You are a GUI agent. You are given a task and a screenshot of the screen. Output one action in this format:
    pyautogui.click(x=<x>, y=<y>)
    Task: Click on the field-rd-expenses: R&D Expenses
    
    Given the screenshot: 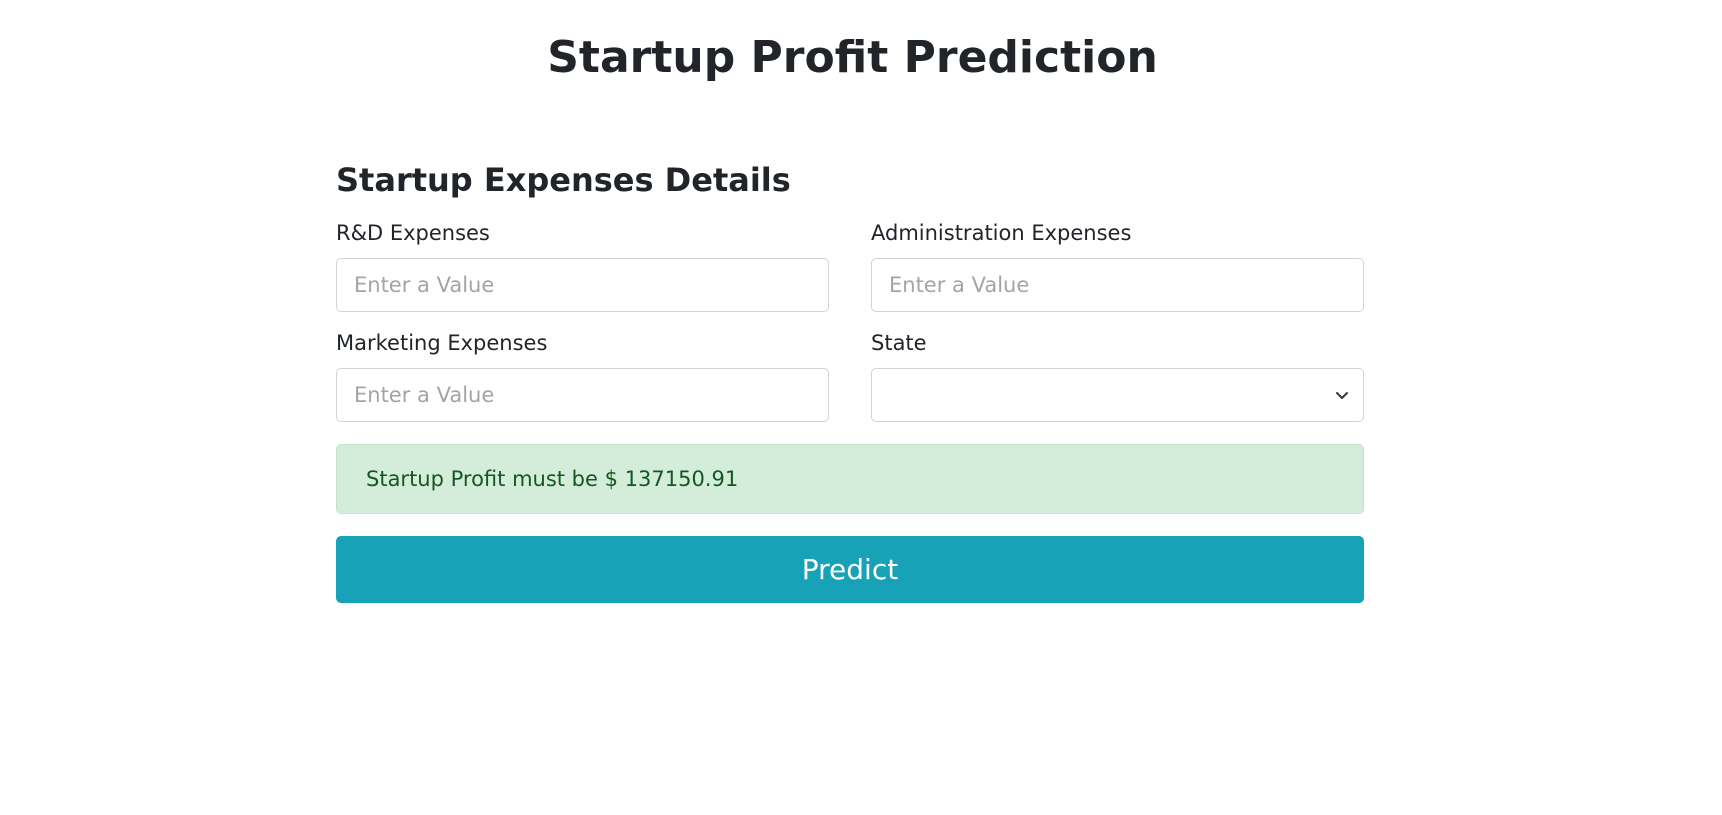 What is the action you would take?
    pyautogui.click(x=582, y=266)
    